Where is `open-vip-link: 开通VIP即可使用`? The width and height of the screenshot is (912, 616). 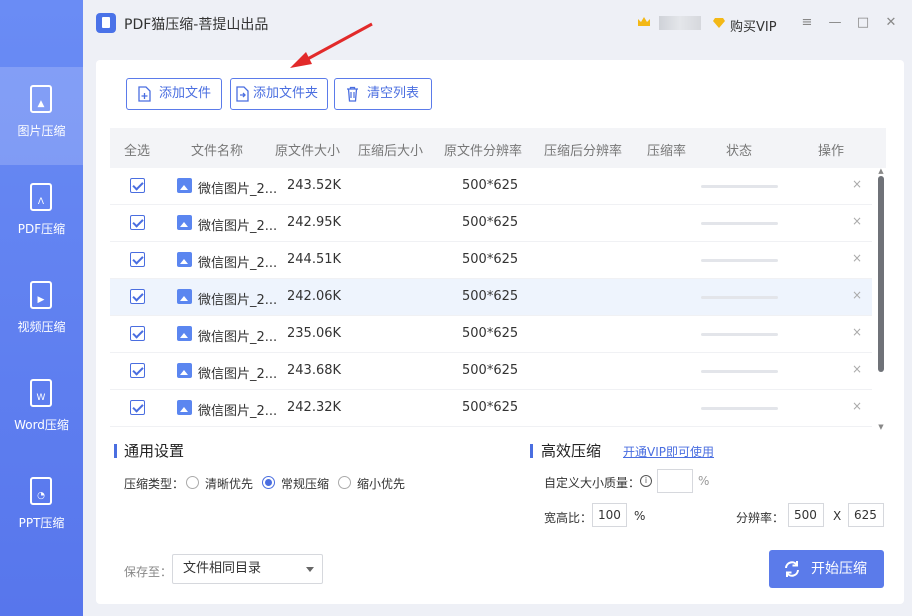
open-vip-link: 开通VIP即可使用 is located at coordinates (668, 451).